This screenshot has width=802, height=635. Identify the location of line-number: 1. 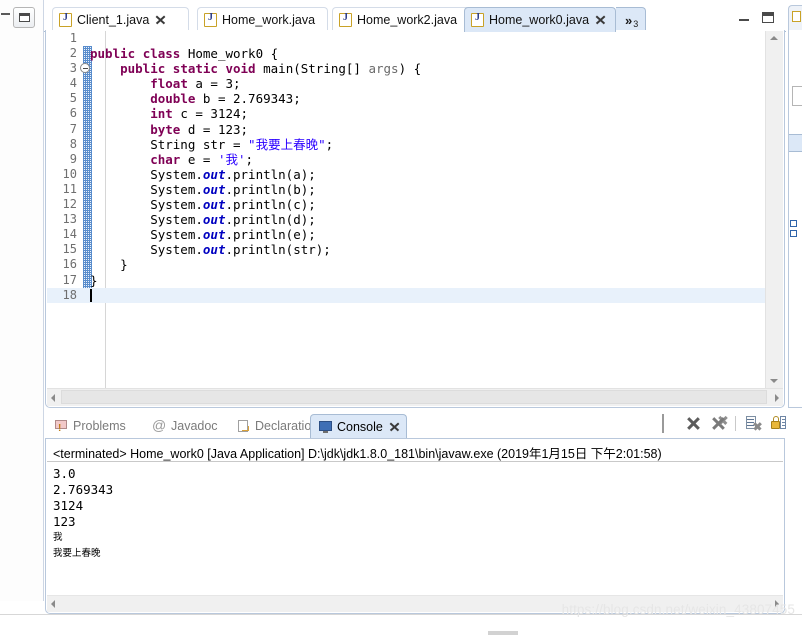
(73, 38).